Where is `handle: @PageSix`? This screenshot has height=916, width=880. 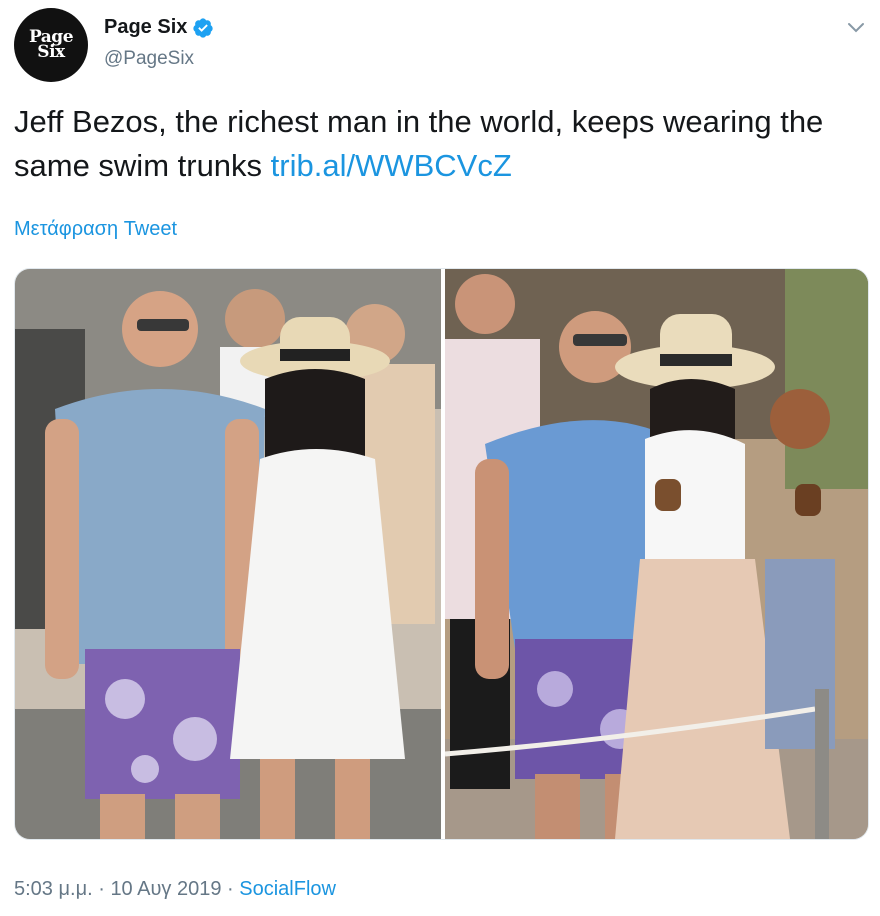 handle: @PageSix is located at coordinates (149, 59).